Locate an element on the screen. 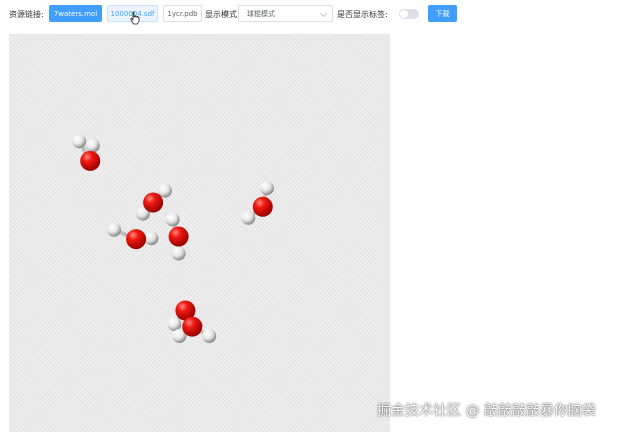 The image size is (640, 432). display-mode-select: 球棍模式 is located at coordinates (285, 13).